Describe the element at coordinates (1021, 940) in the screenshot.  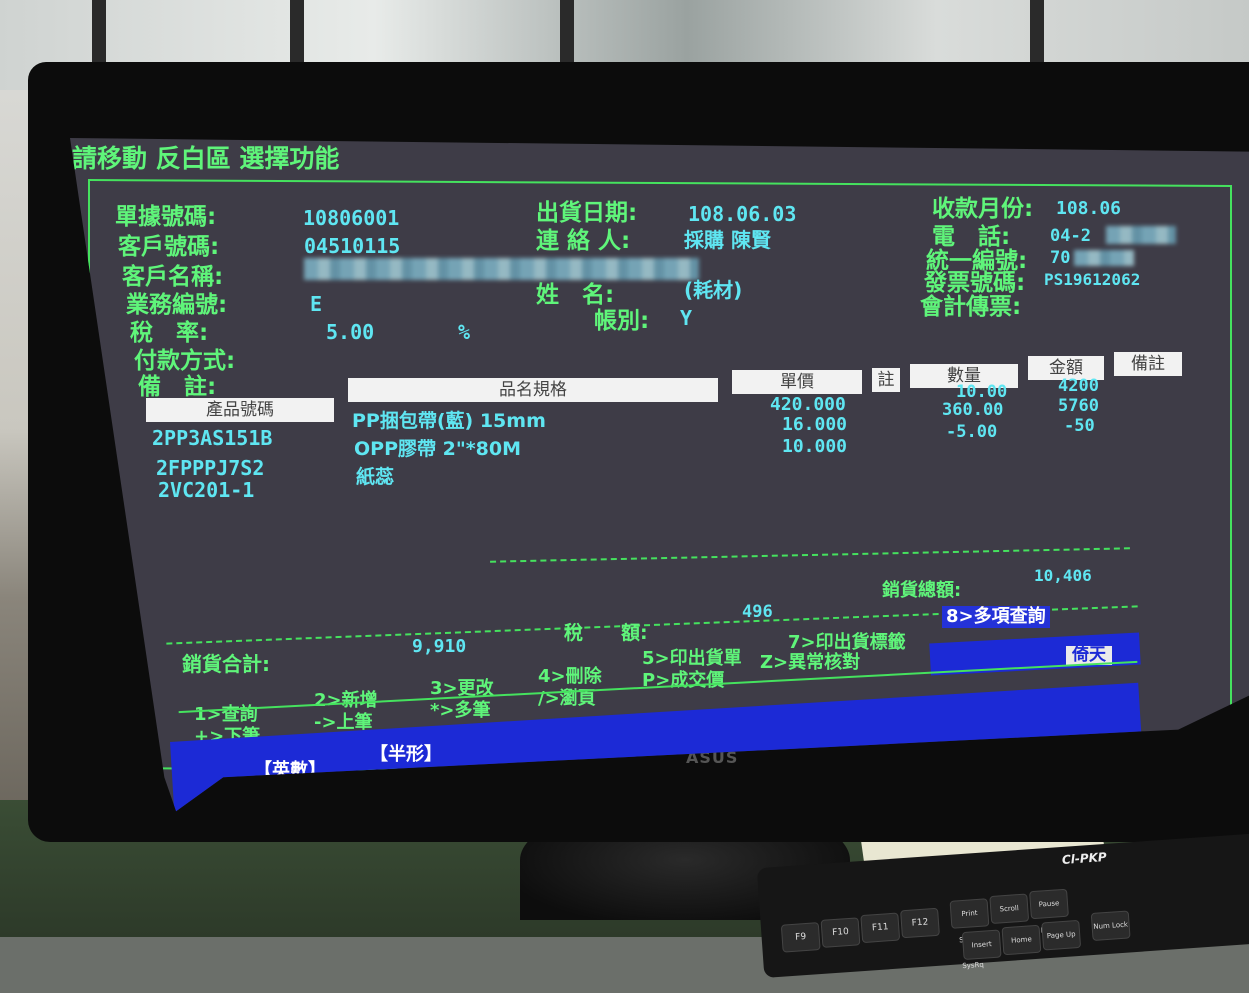
I see `key-home: Home` at that location.